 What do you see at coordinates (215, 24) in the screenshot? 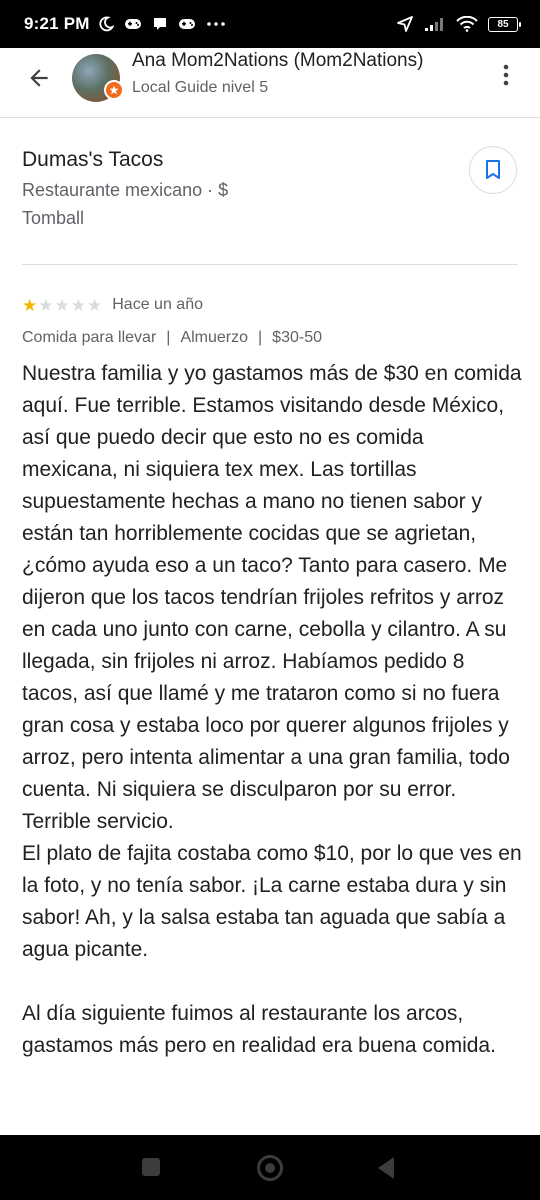
I see `more-notifications-icon` at bounding box center [215, 24].